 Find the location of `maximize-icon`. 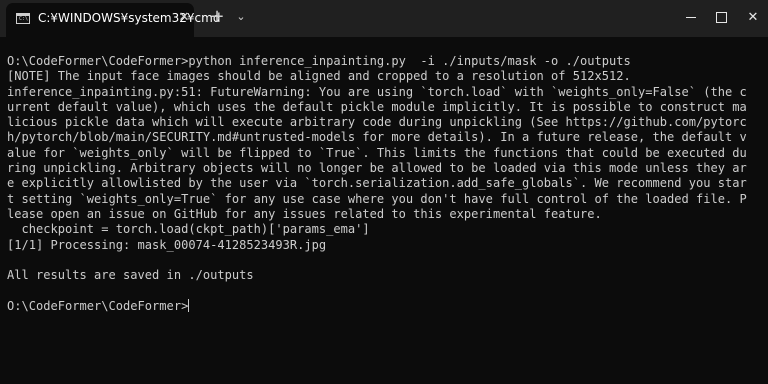

maximize-icon is located at coordinates (721, 17).